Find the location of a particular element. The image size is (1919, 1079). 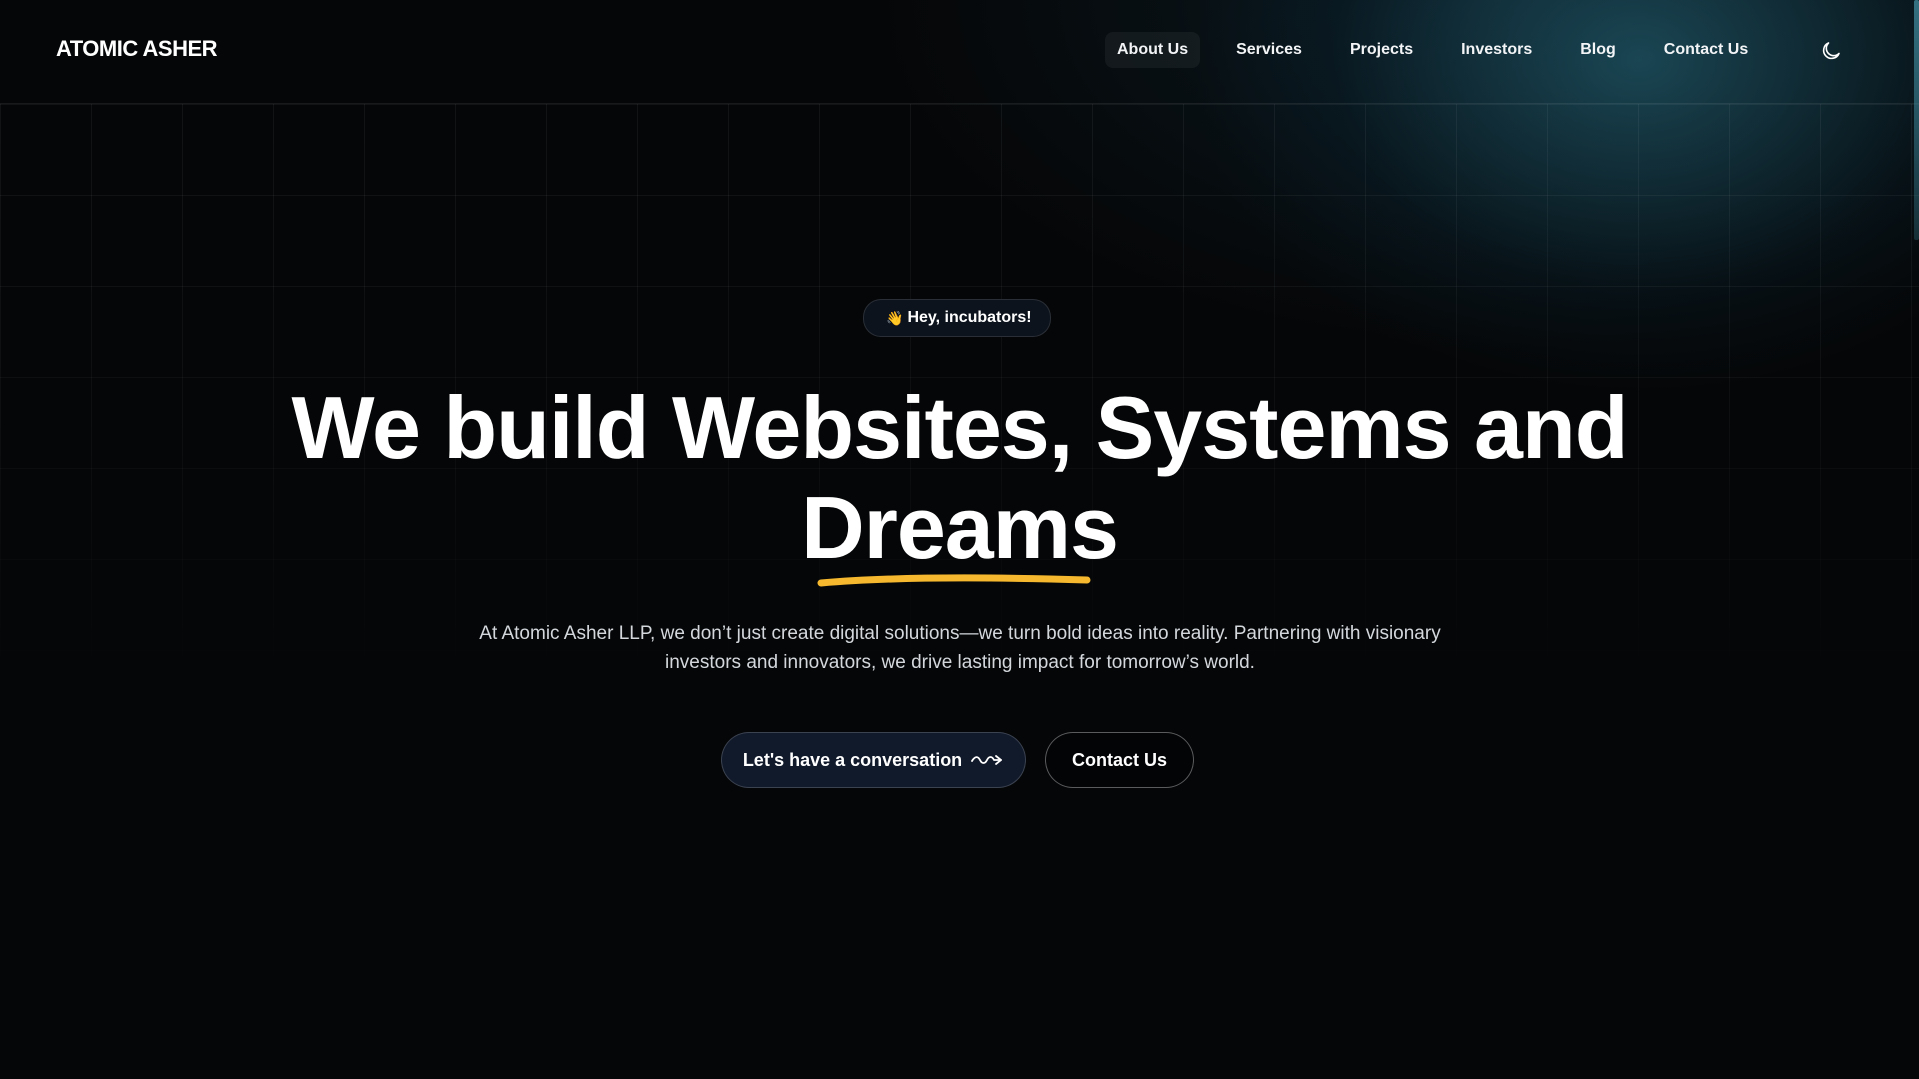

greeting-text: Hey, incubators! is located at coordinates (969, 317).